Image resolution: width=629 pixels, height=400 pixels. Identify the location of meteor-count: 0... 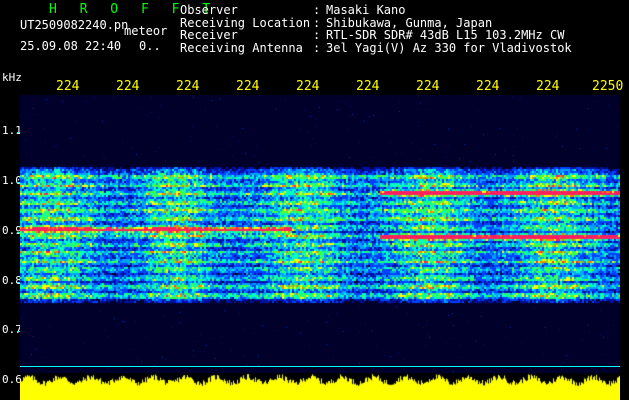
(150, 46).